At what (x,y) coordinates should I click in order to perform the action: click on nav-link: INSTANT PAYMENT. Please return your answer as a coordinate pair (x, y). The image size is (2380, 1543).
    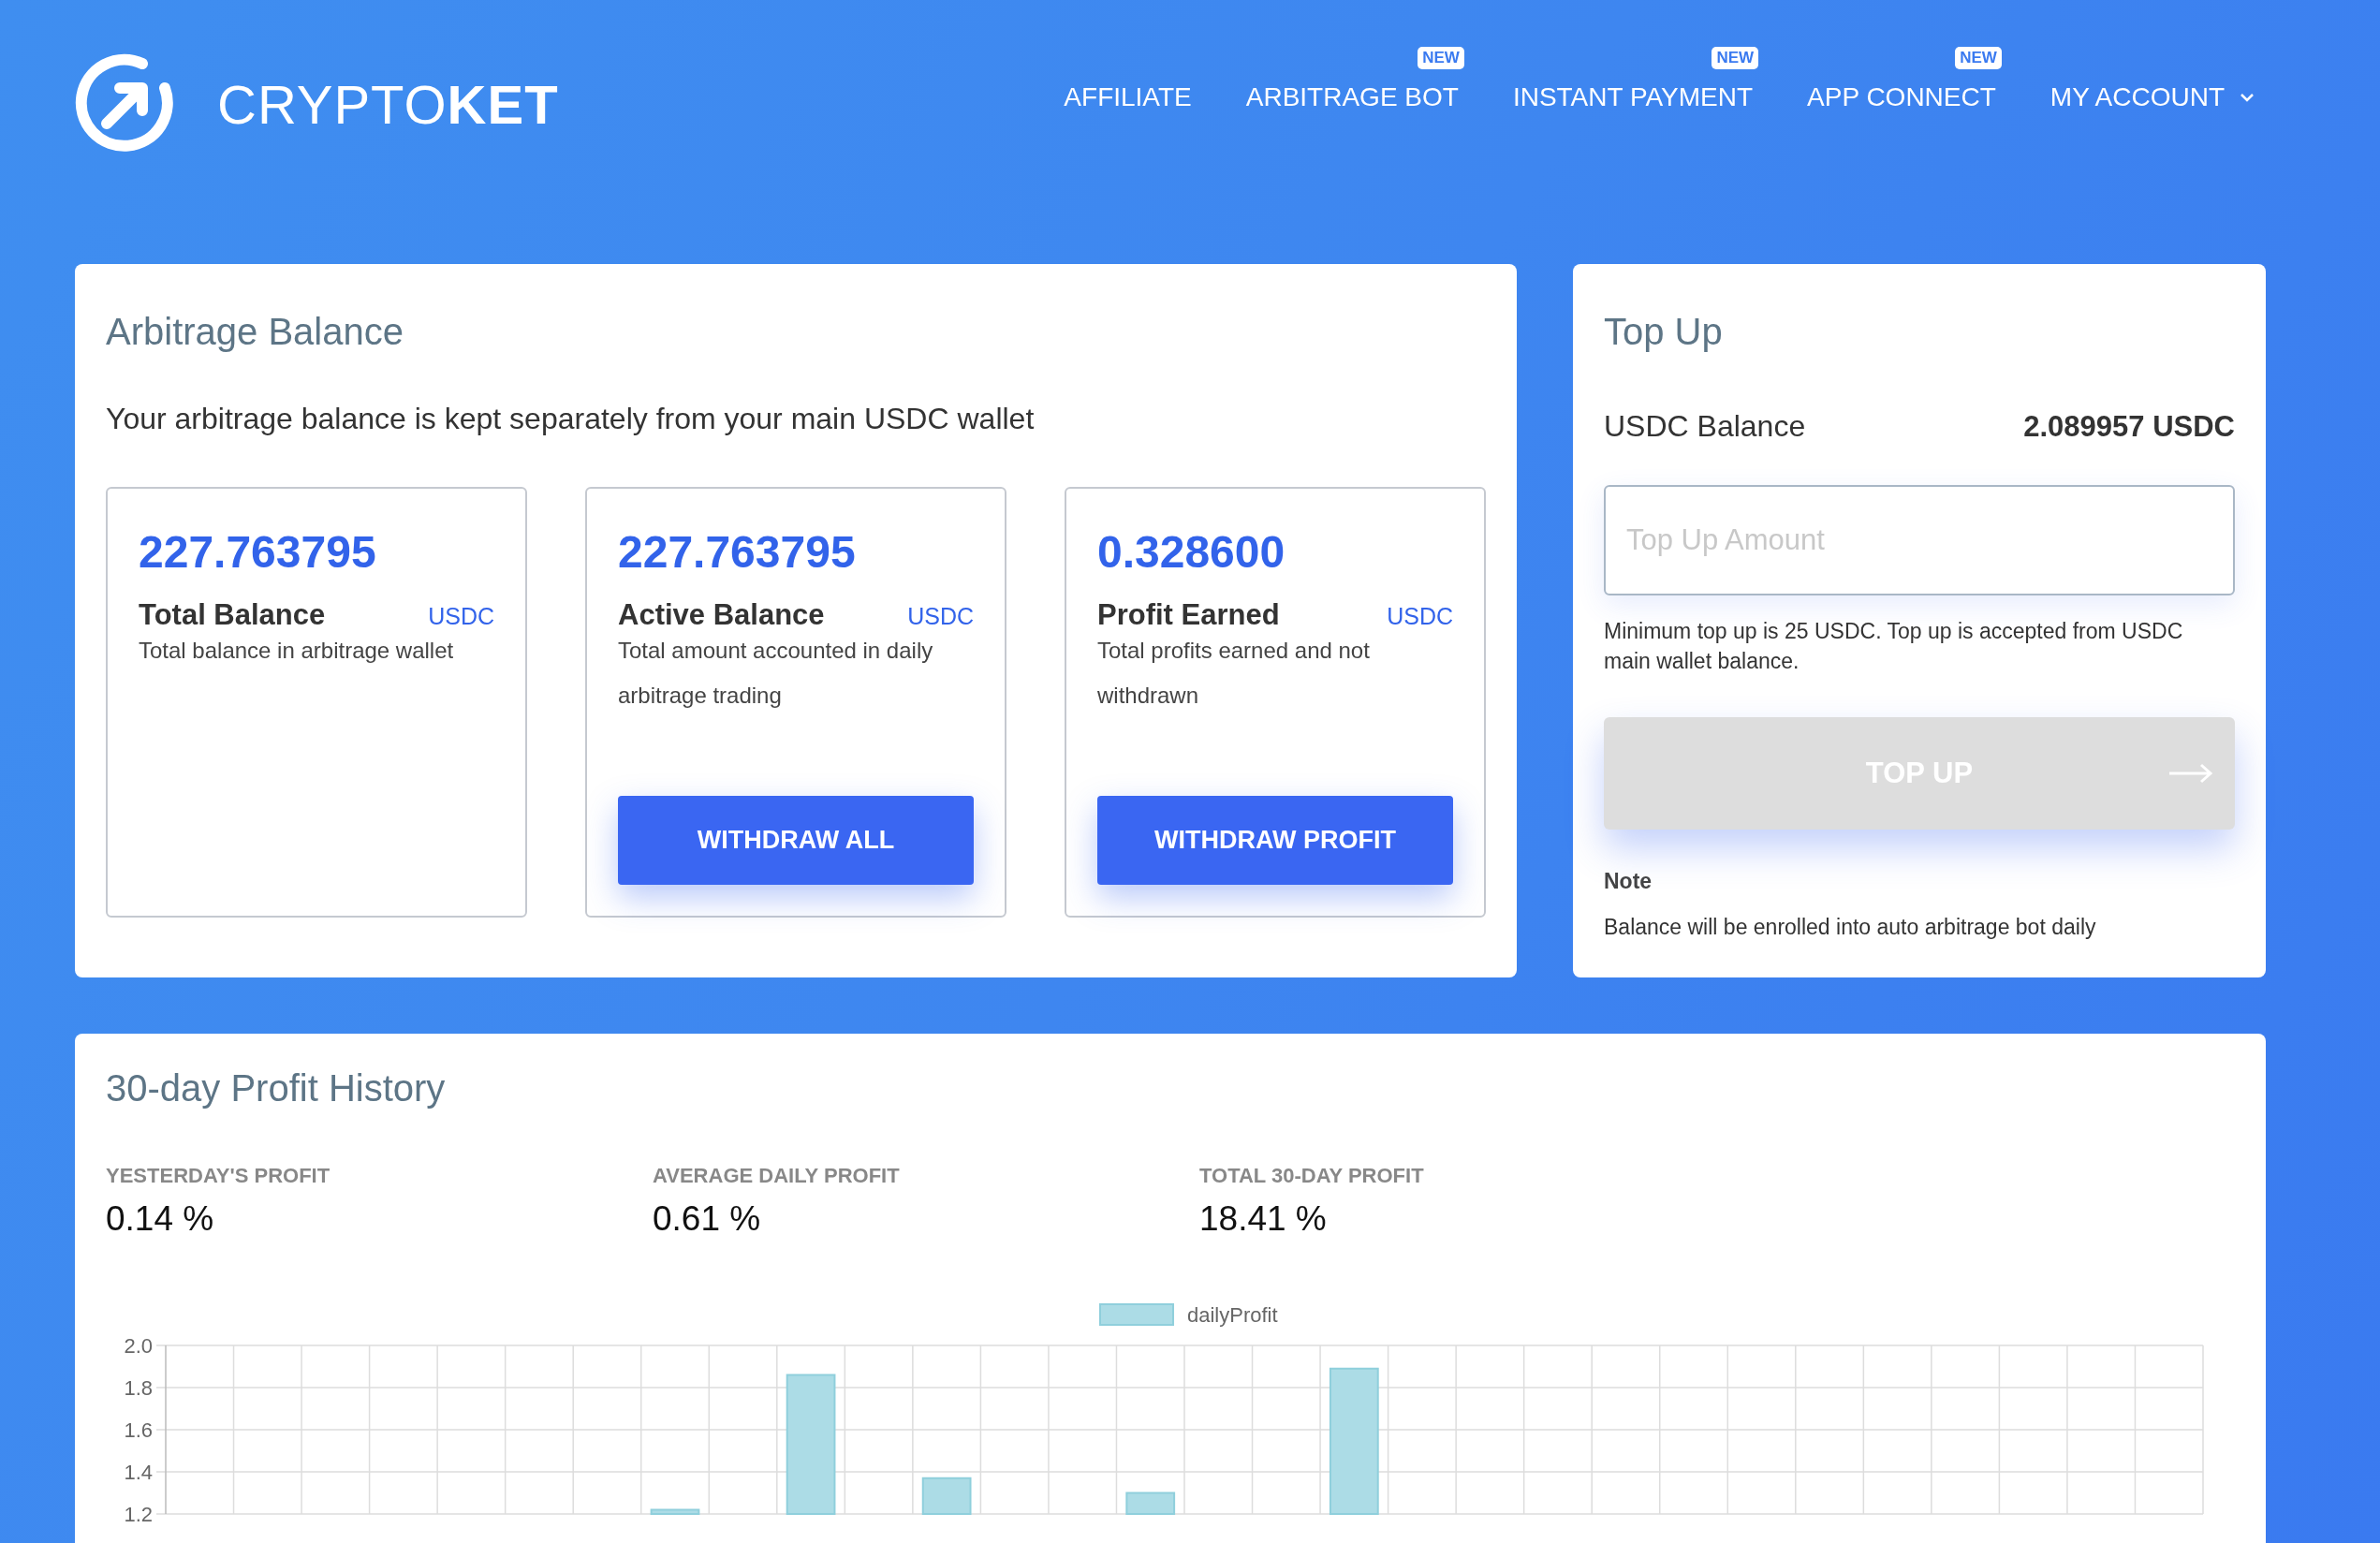
    Looking at the image, I should click on (1633, 97).